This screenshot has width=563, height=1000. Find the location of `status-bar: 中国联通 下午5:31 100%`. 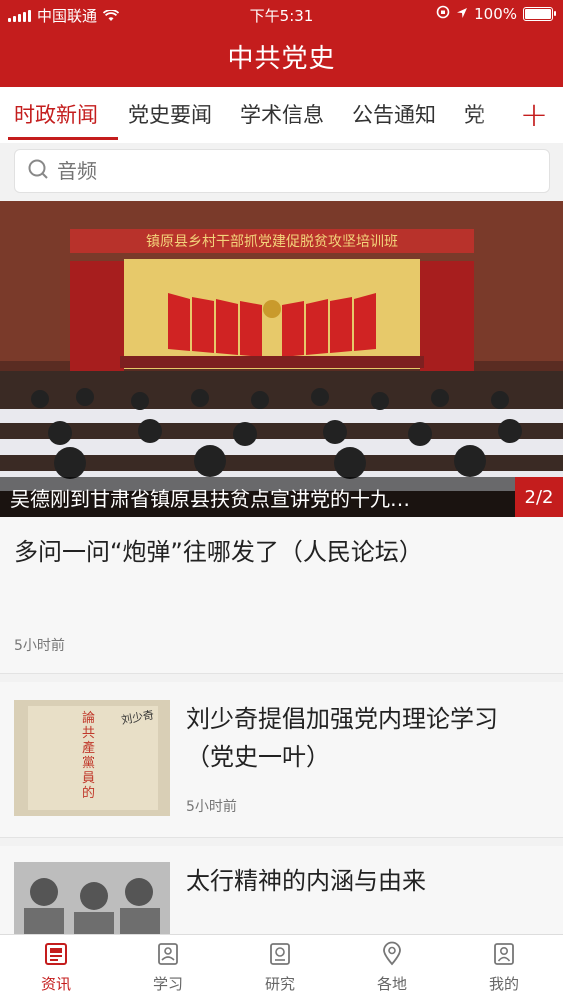

status-bar: 中国联通 下午5:31 100% is located at coordinates (281, 14).